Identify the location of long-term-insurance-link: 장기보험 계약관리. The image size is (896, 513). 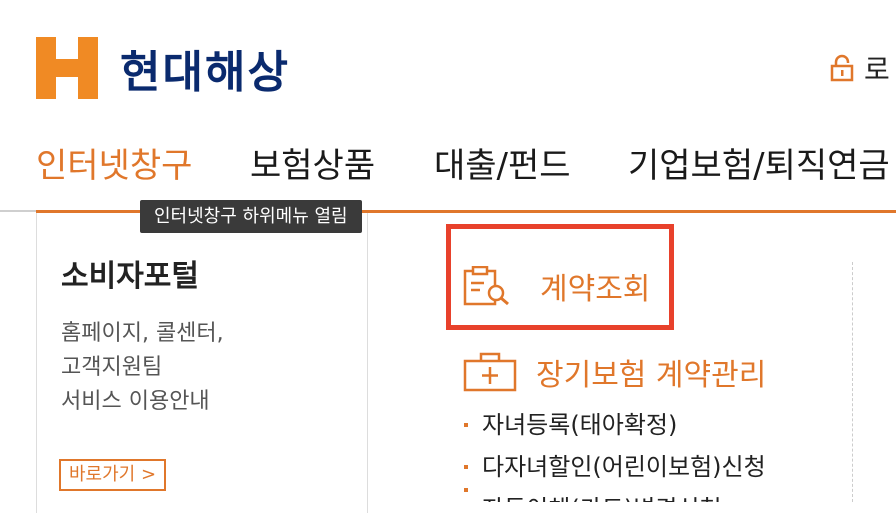
(614, 372).